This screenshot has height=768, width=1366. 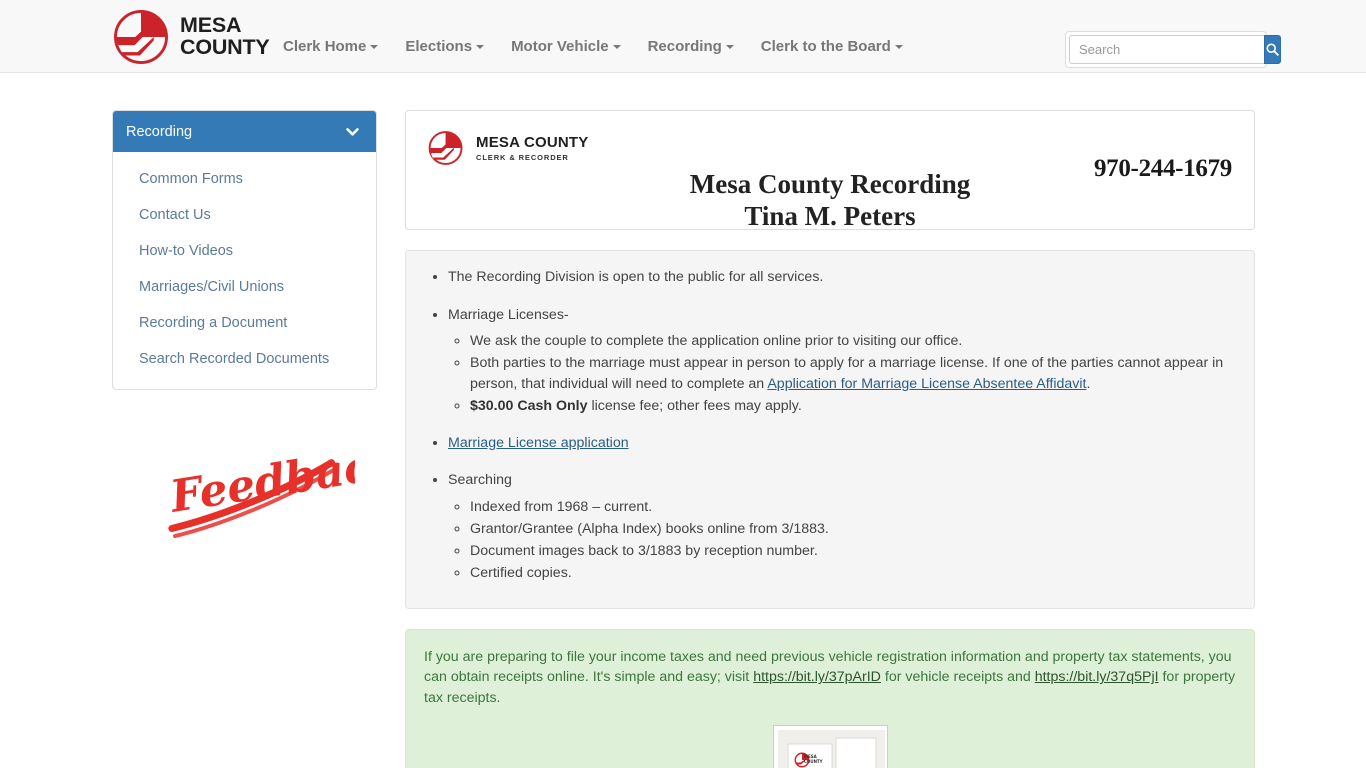 What do you see at coordinates (825, 46) in the screenshot?
I see `nav-label: Clerk to the Board` at bounding box center [825, 46].